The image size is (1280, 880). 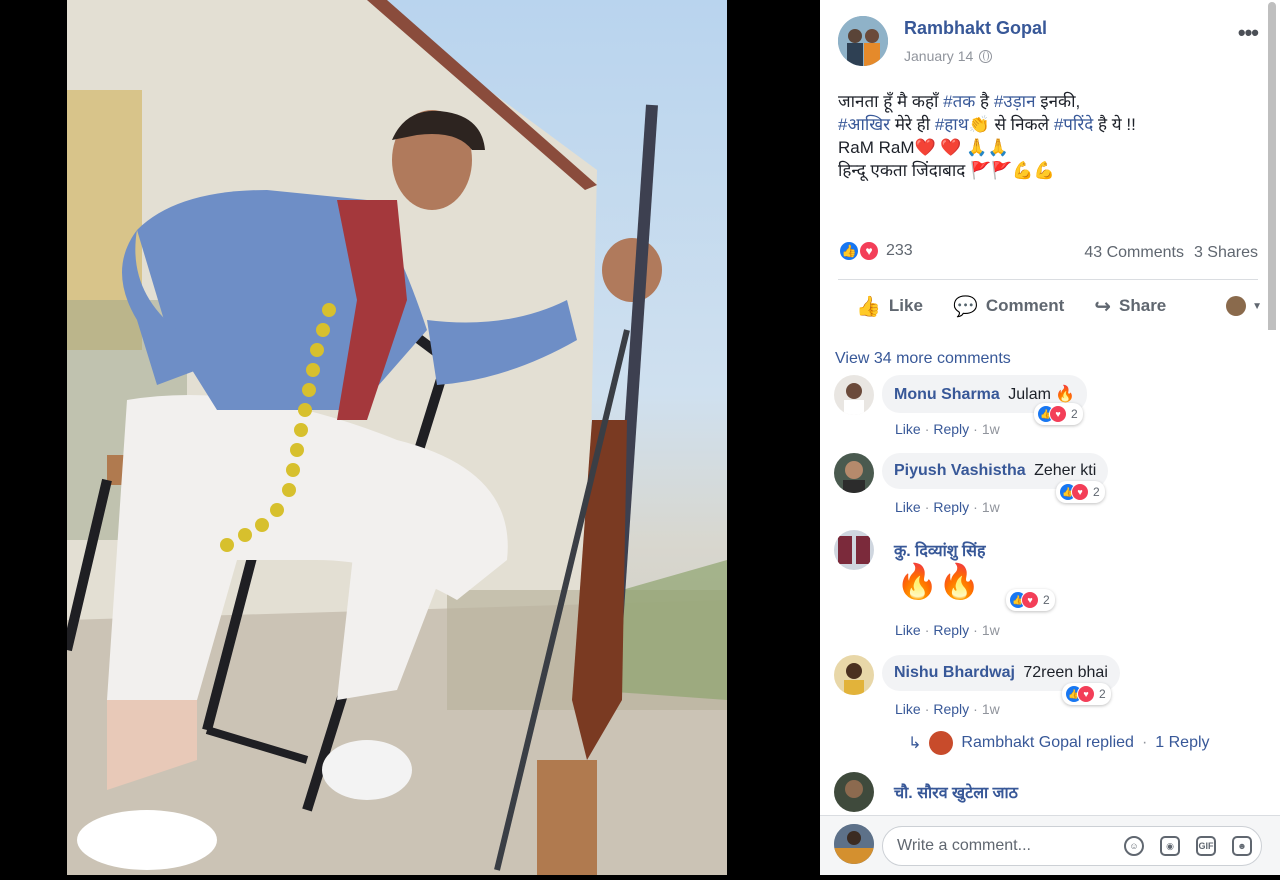 What do you see at coordinates (864, 124) in the screenshot?
I see `hashtag-link: #आखिर` at bounding box center [864, 124].